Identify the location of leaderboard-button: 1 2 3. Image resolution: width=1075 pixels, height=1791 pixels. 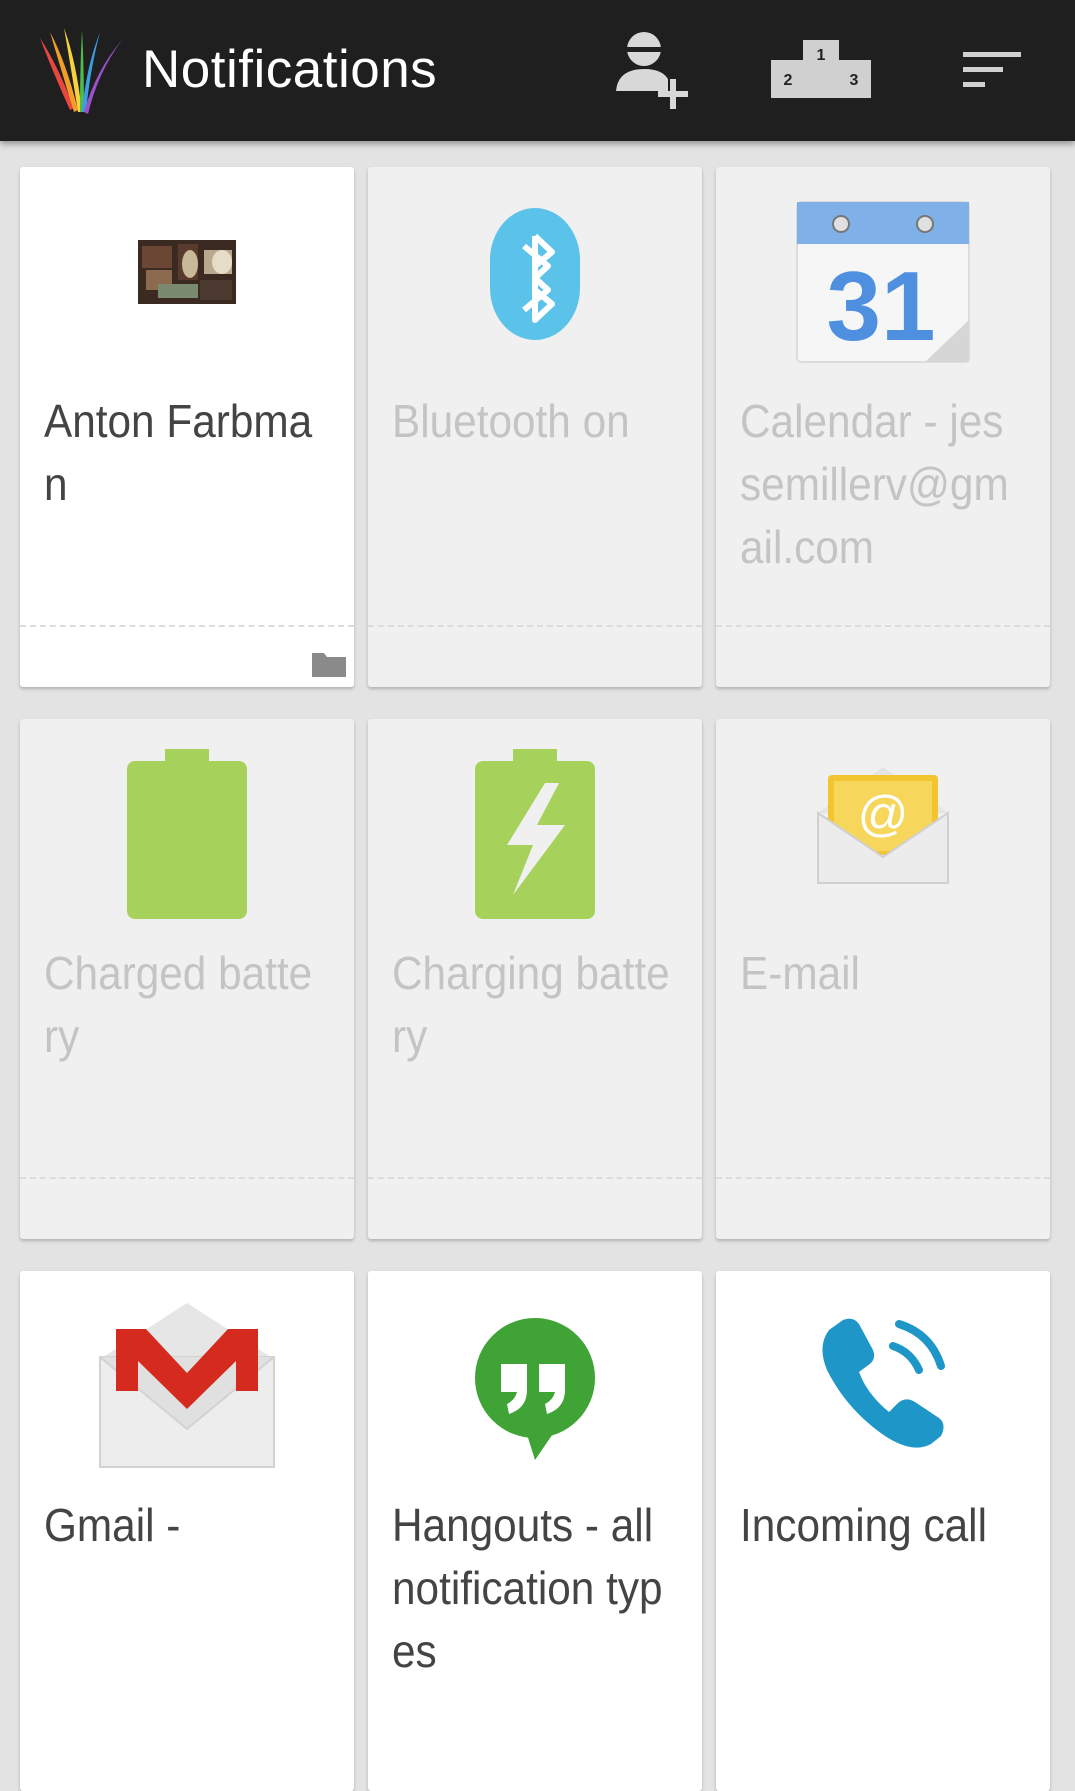
(821, 70).